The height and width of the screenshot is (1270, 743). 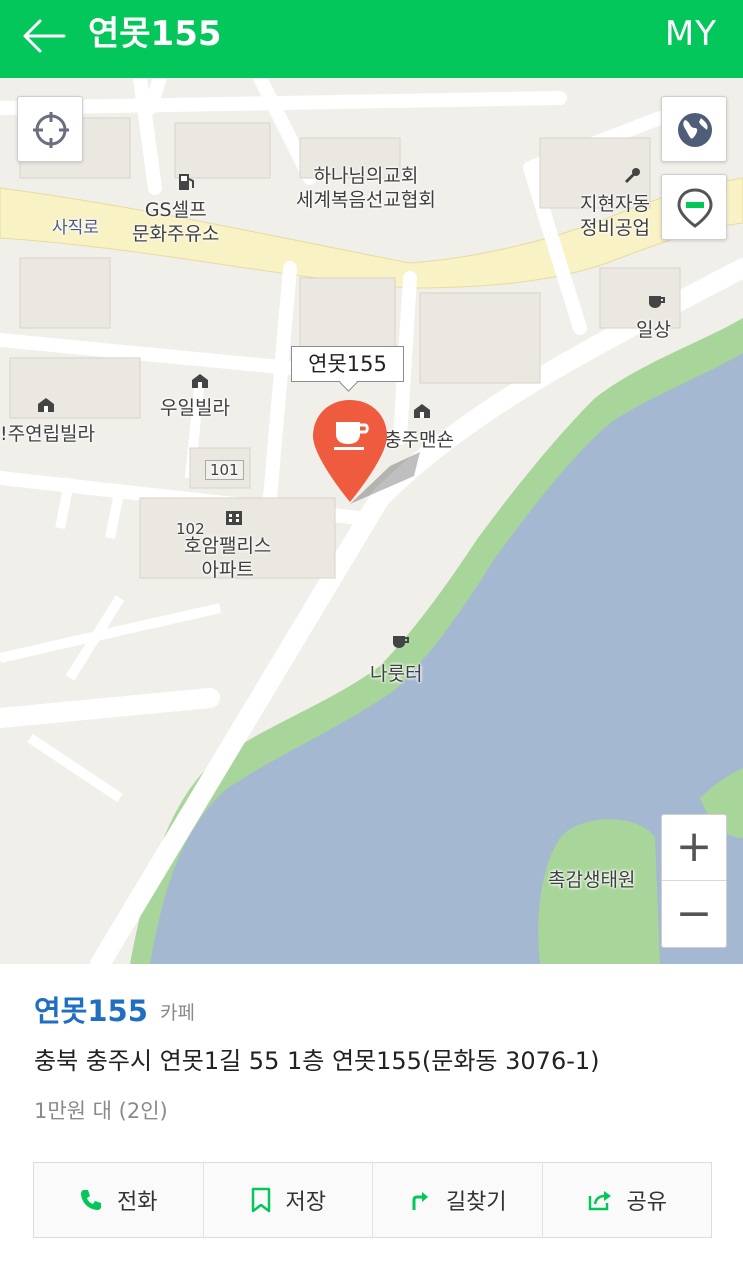 I want to click on directions-label: 길찾기, so click(x=476, y=1202).